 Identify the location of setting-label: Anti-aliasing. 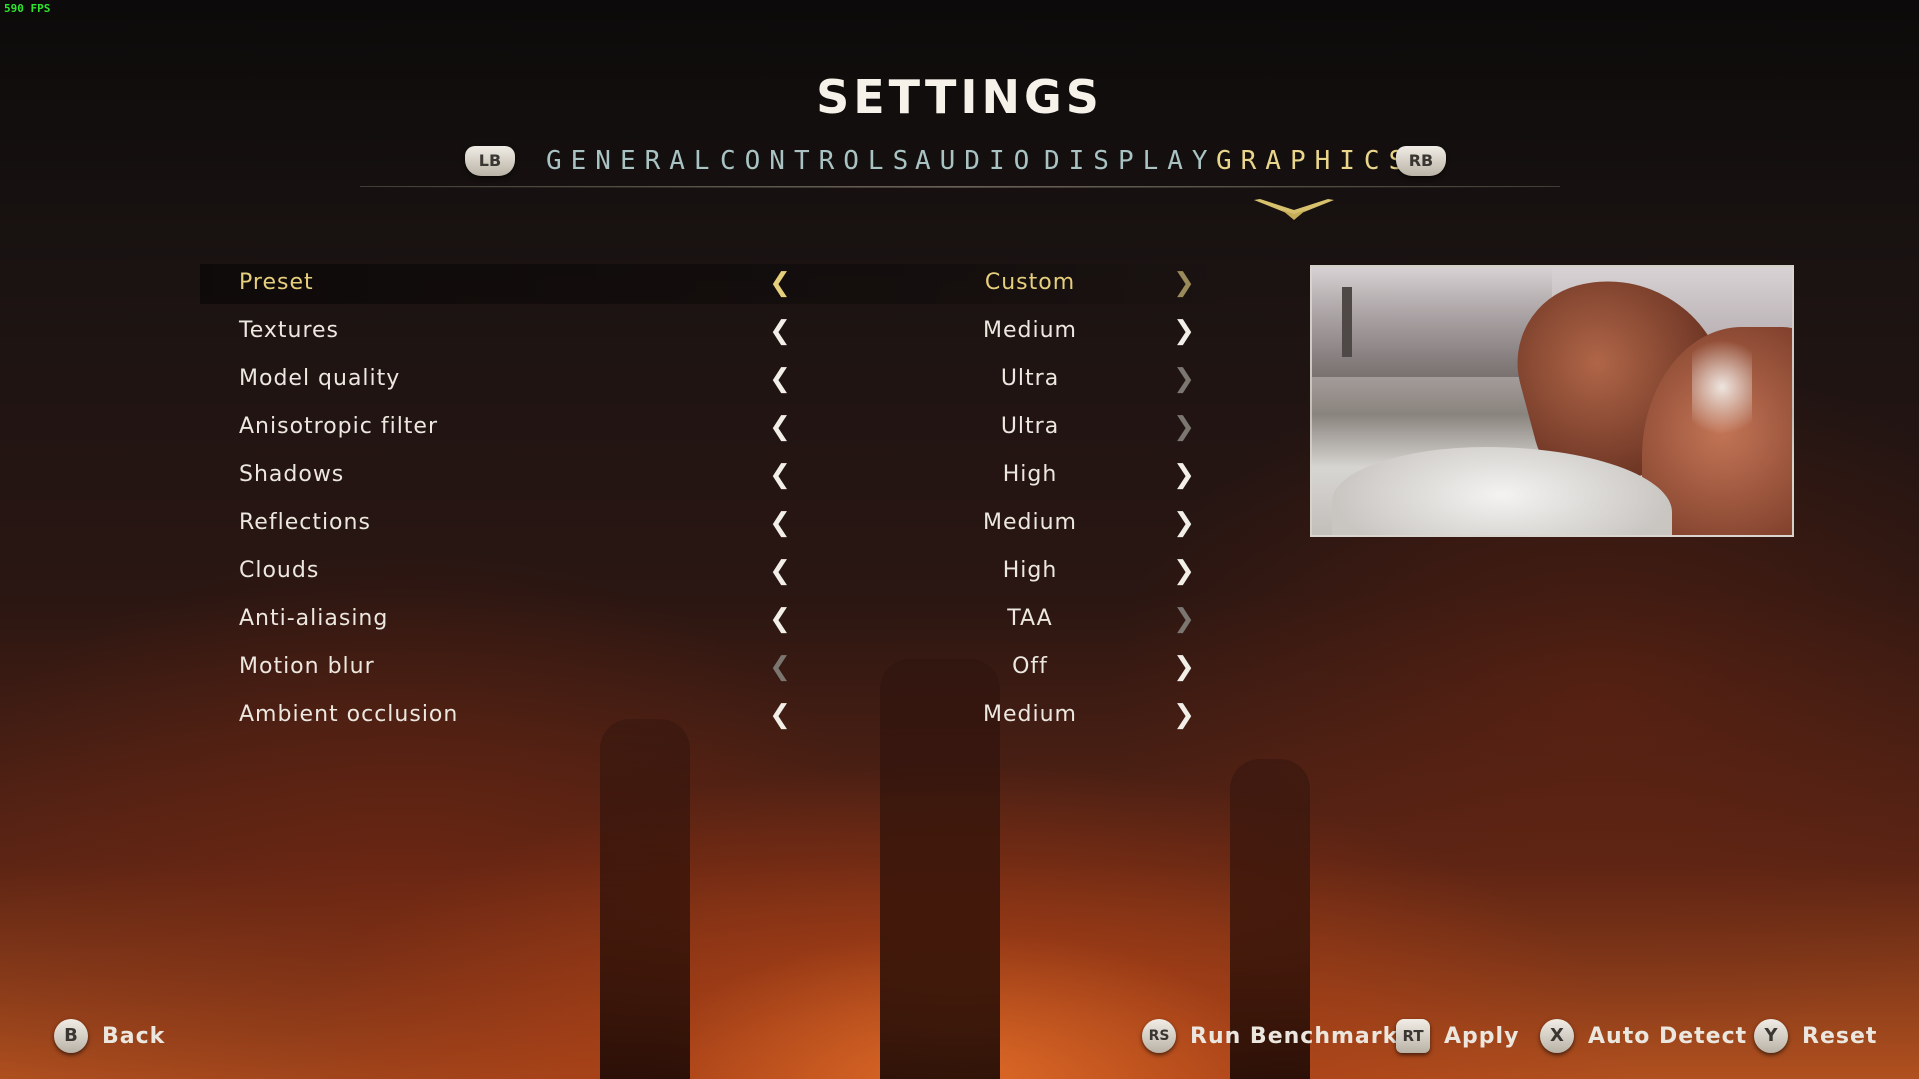
(314, 618).